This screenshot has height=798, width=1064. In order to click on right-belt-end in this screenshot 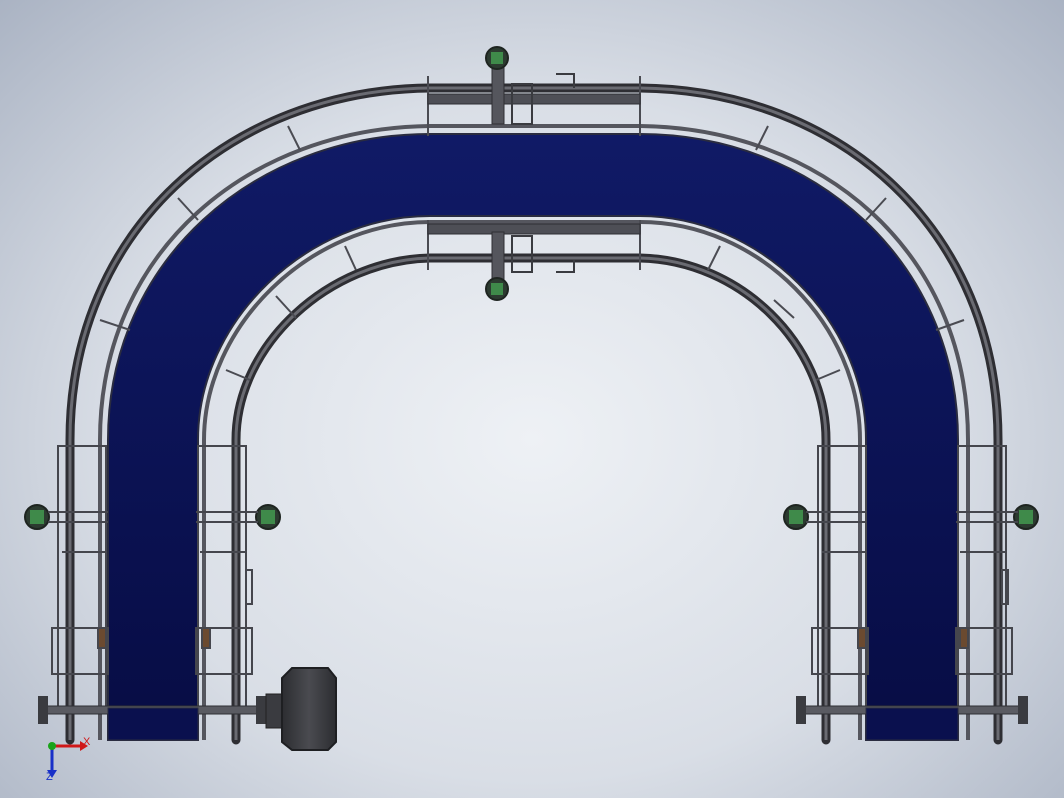, I will do `click(912, 724)`.